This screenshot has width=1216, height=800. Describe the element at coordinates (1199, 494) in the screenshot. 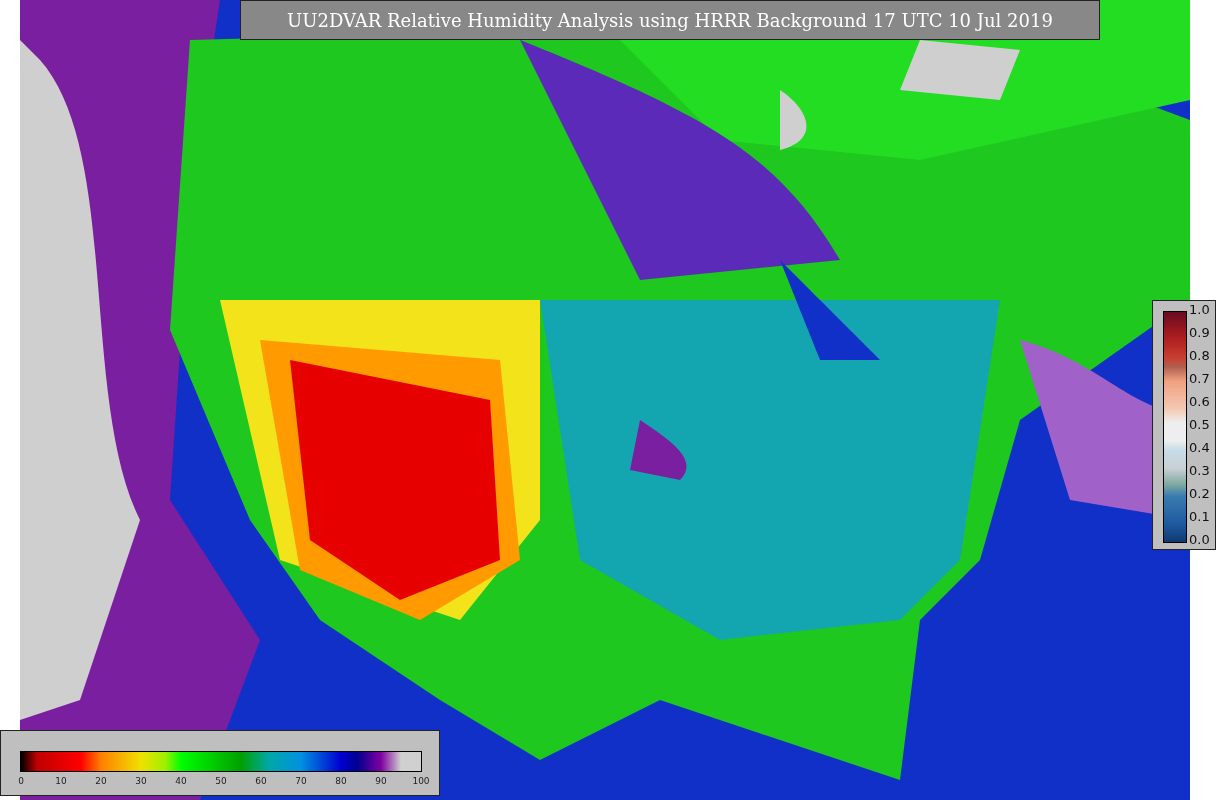

I see `tick-label: 0.2` at that location.